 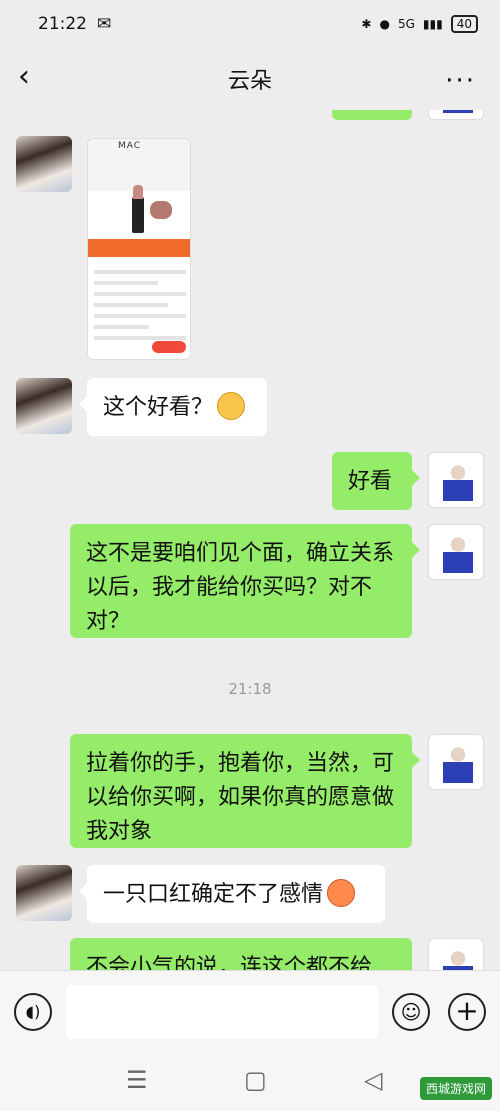 I want to click on watermark: 西城游戏网, so click(x=455, y=1088).